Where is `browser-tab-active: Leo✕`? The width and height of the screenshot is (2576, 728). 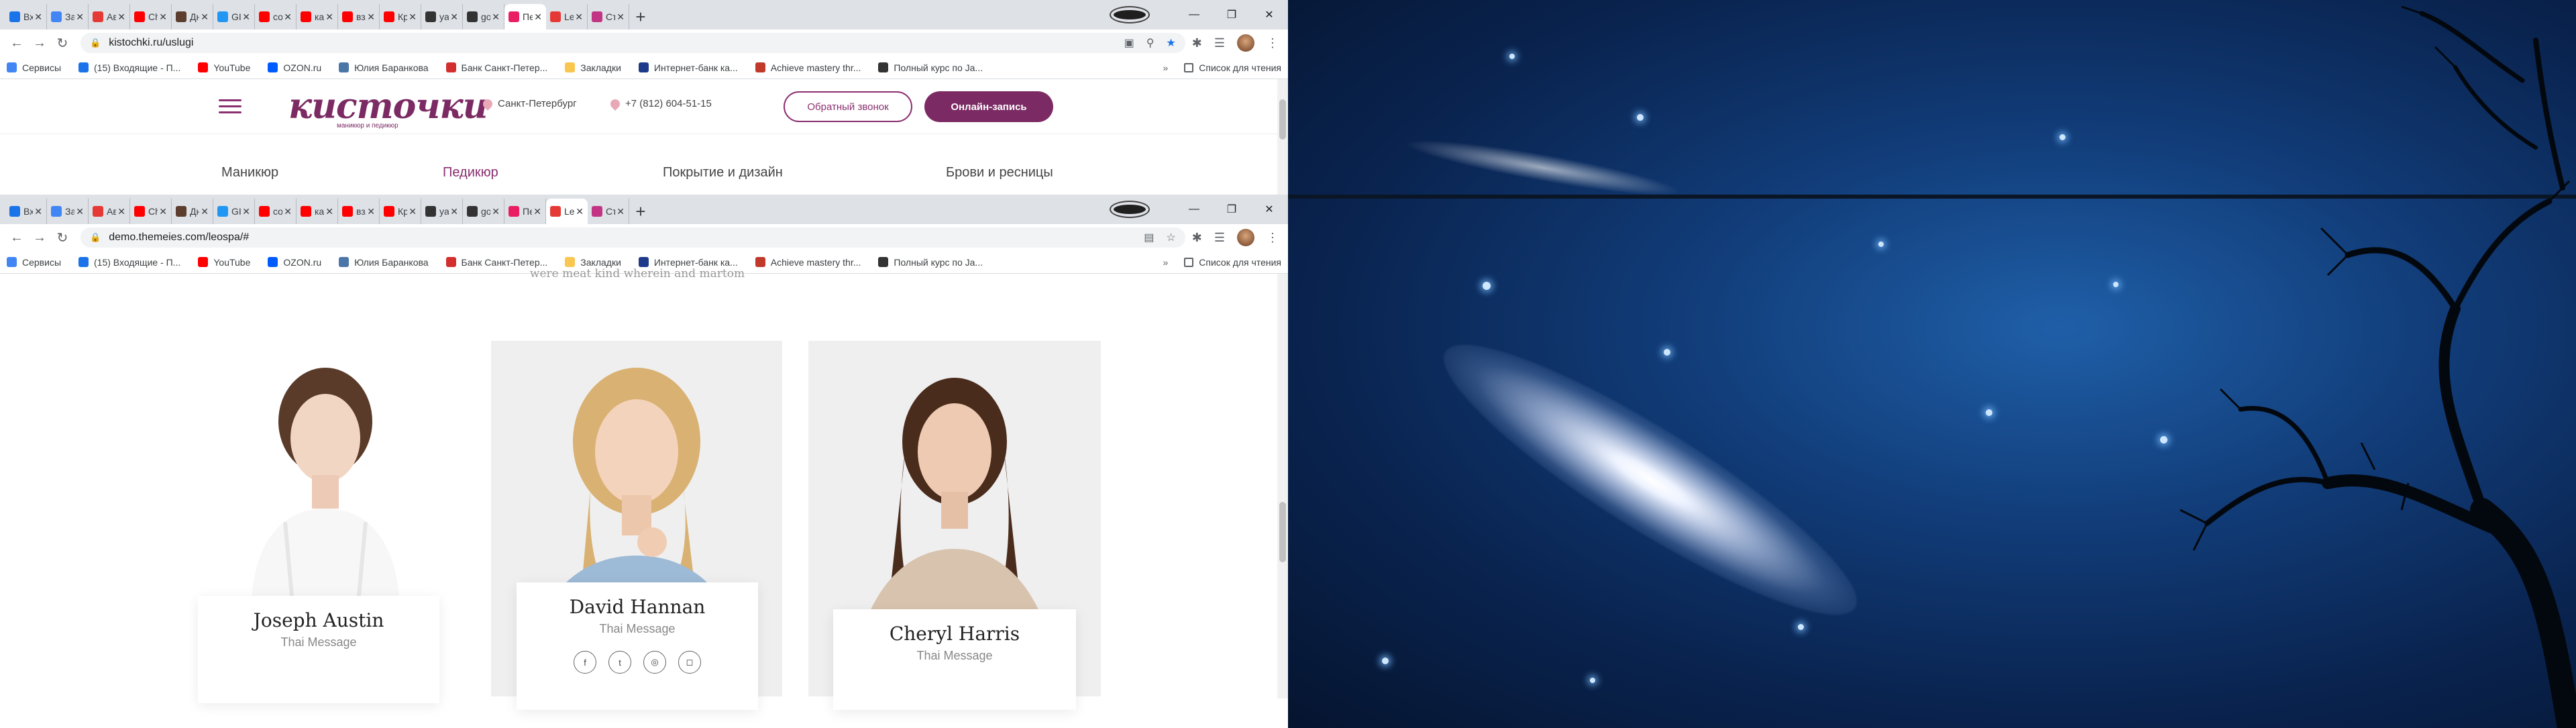
browser-tab-active: Leo✕ is located at coordinates (567, 212).